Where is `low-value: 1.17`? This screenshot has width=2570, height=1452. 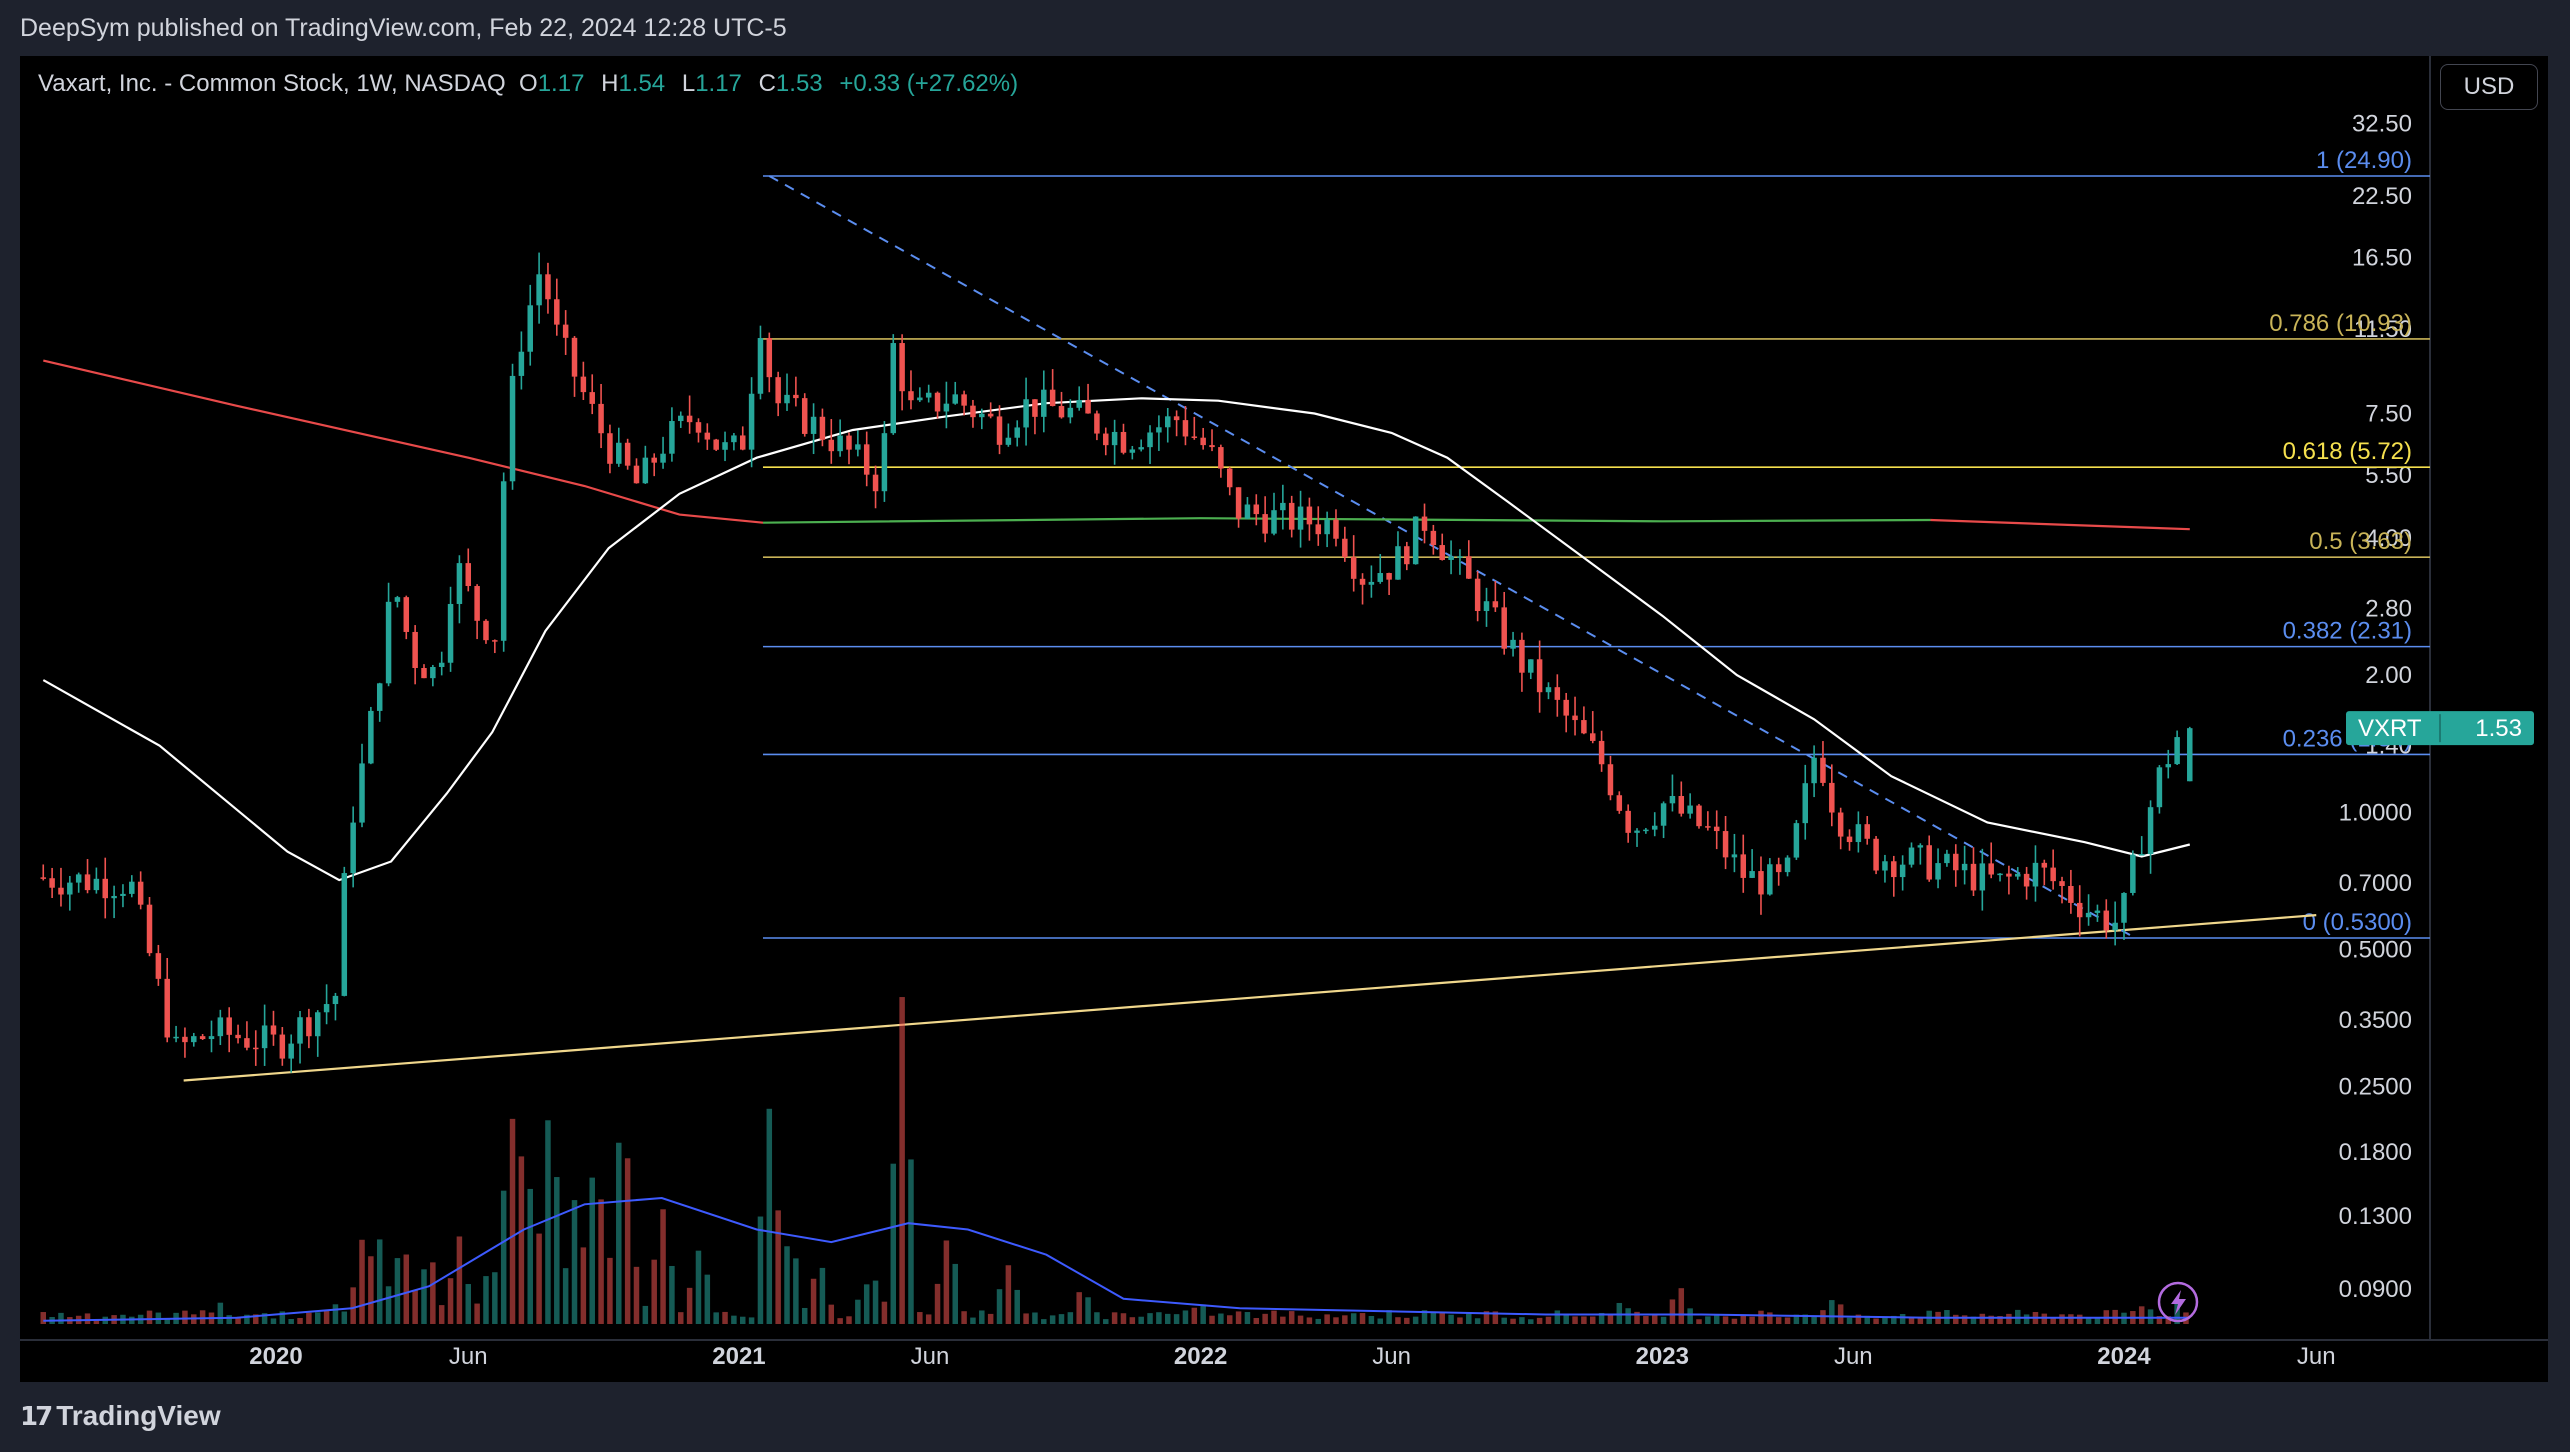 low-value: 1.17 is located at coordinates (718, 83).